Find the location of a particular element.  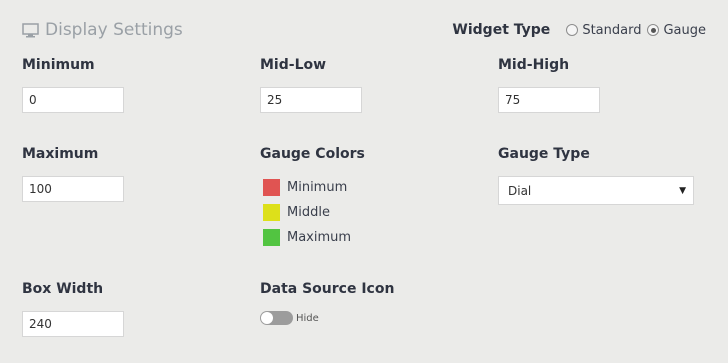

gauge-colors-label: Gauge Colors is located at coordinates (312, 154).